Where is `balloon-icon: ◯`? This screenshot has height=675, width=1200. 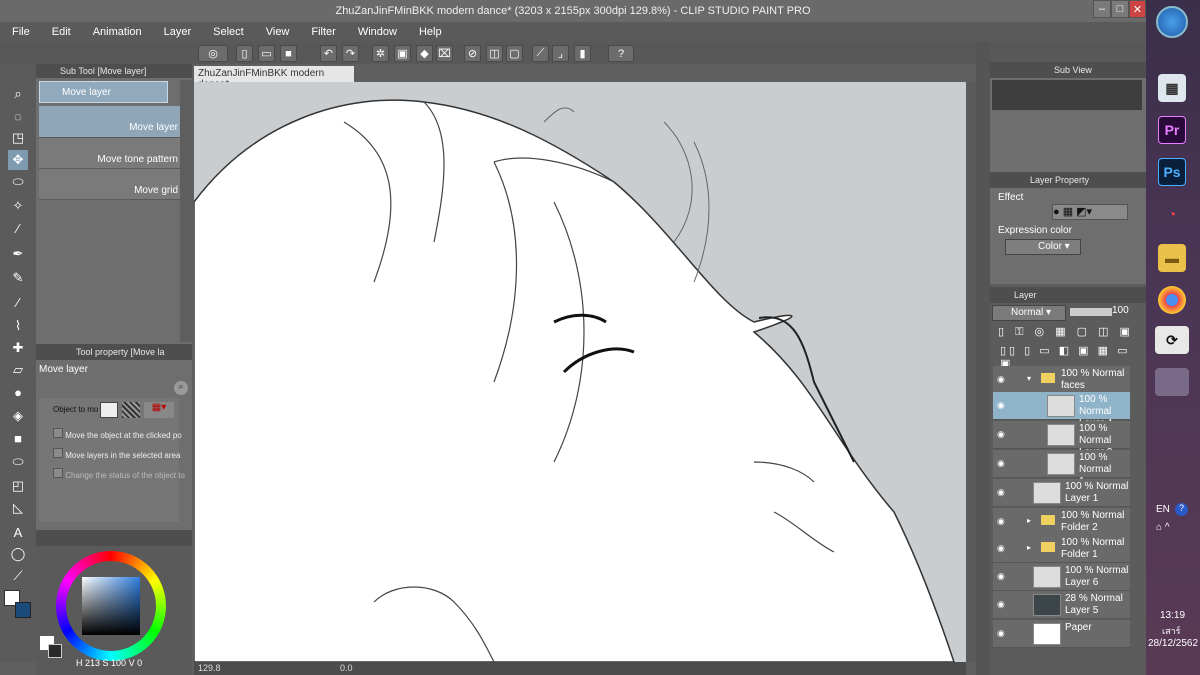
balloon-icon: ◯ is located at coordinates (18, 554).